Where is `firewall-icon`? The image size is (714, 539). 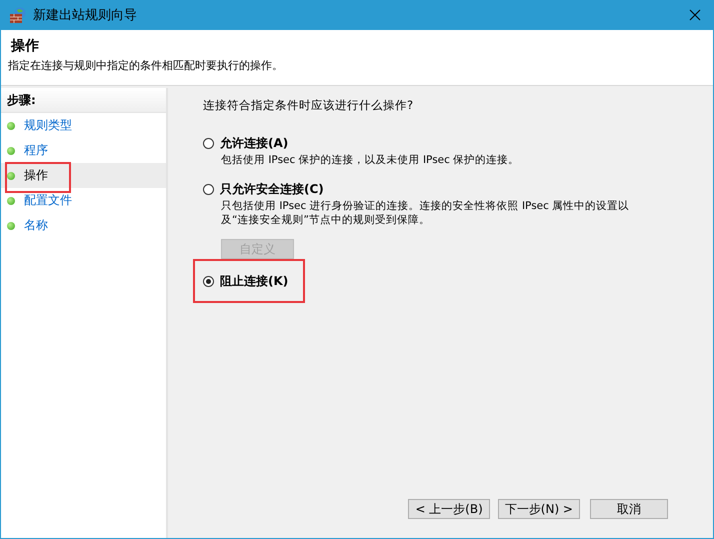 firewall-icon is located at coordinates (18, 15).